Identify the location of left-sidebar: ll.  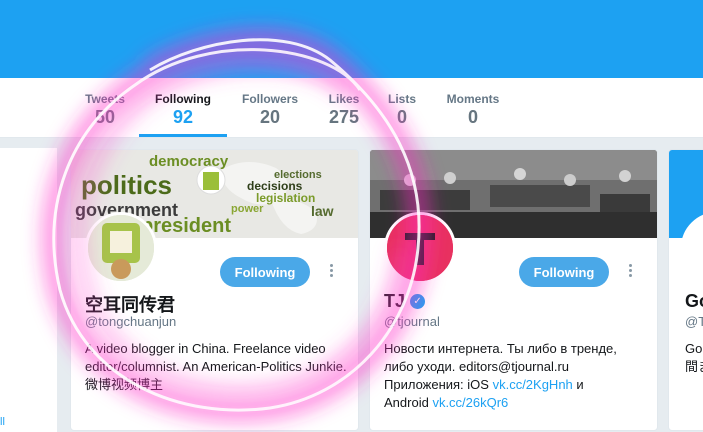
(28, 290).